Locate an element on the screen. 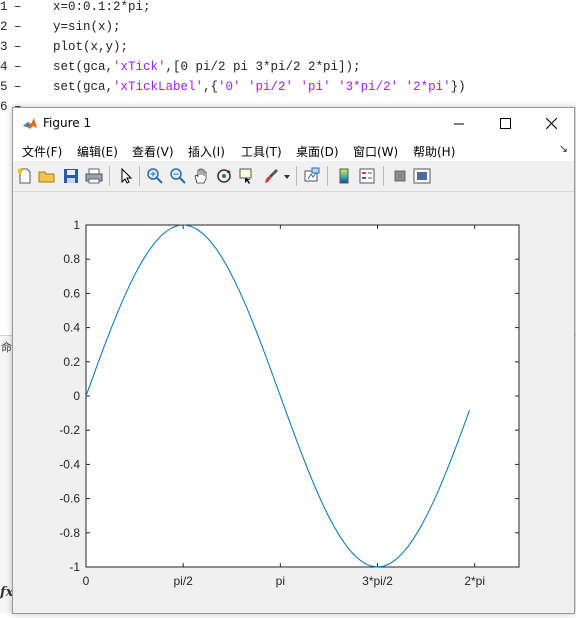 This screenshot has width=576, height=618. command-window-panel is located at coordinates (6, 474).